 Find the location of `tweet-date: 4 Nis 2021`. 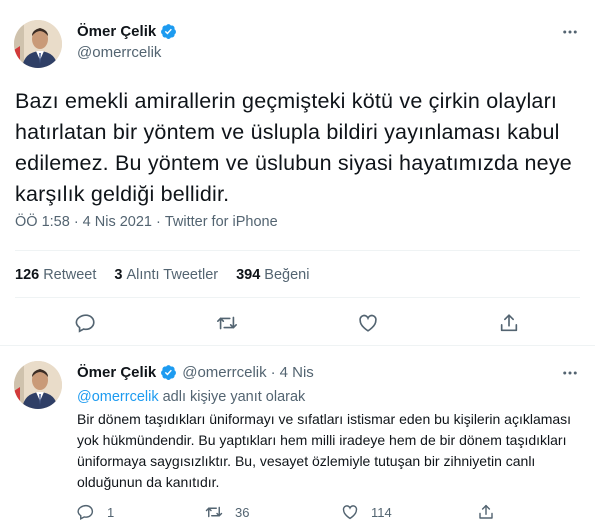

tweet-date: 4 Nis 2021 is located at coordinates (117, 222).